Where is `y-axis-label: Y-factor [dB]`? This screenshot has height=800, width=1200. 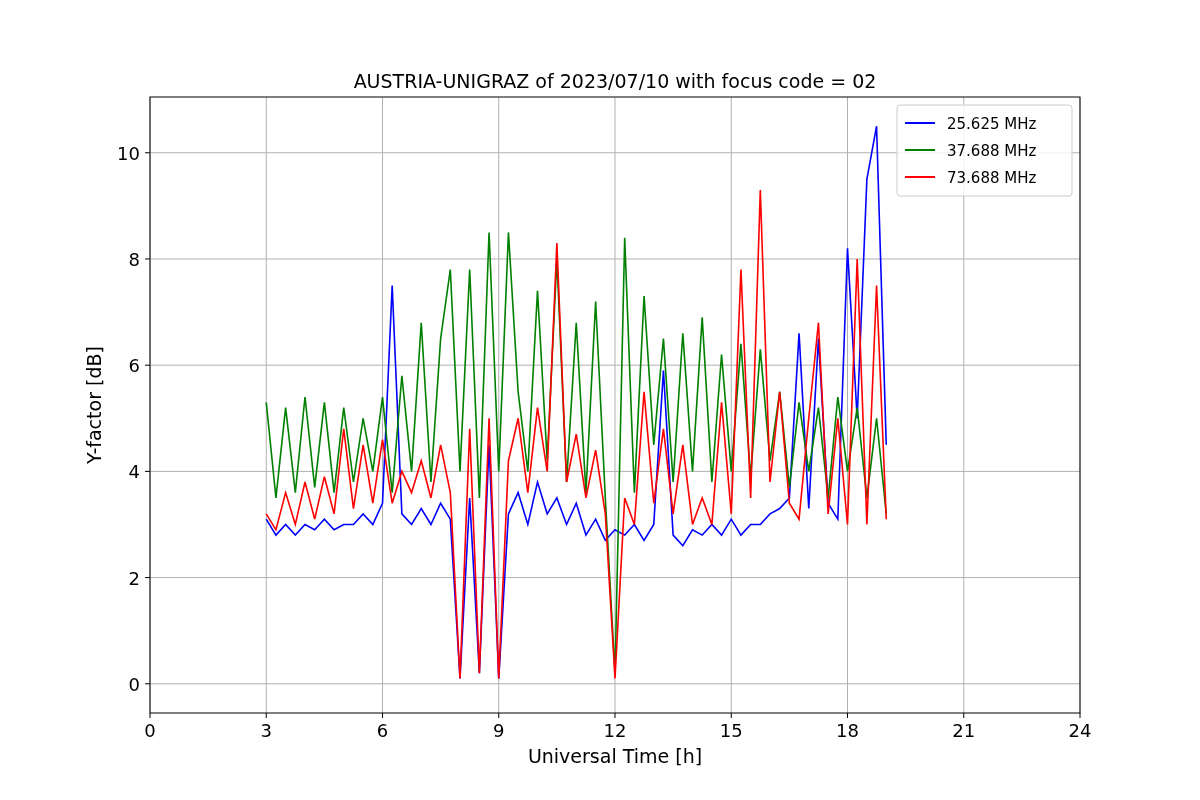 y-axis-label: Y-factor [dB] is located at coordinates (94, 405).